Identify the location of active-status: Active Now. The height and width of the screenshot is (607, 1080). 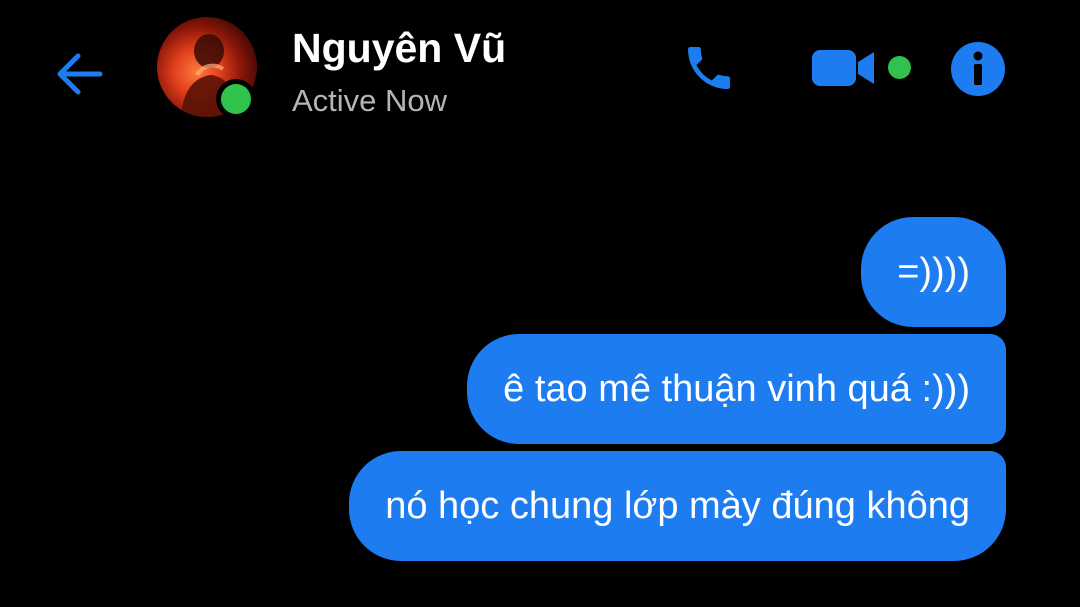
(370, 100).